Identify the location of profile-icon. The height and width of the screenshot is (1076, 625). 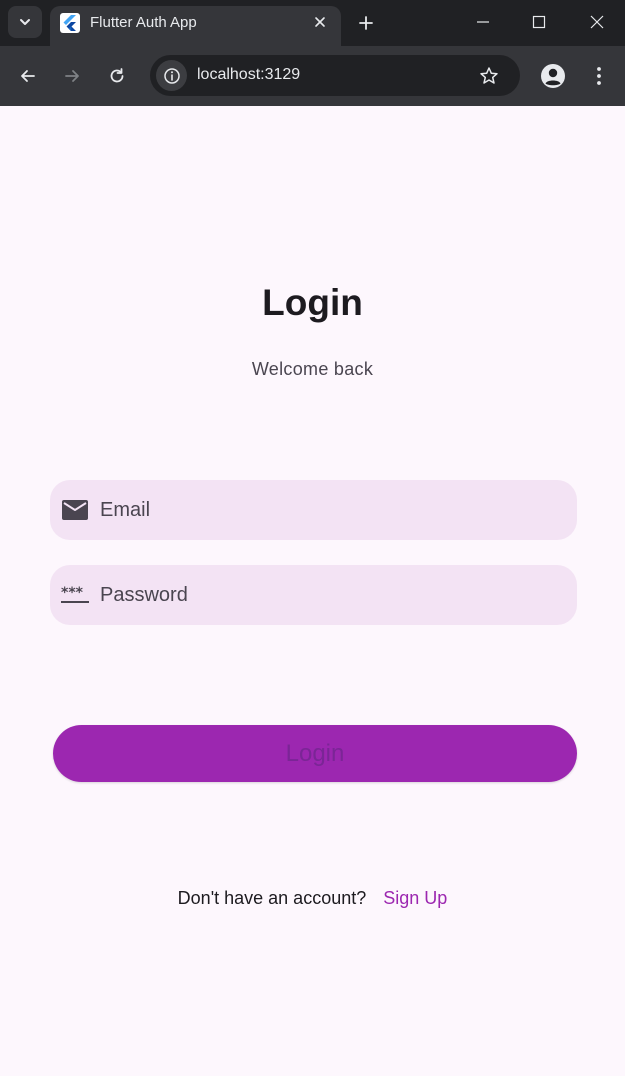
(553, 76).